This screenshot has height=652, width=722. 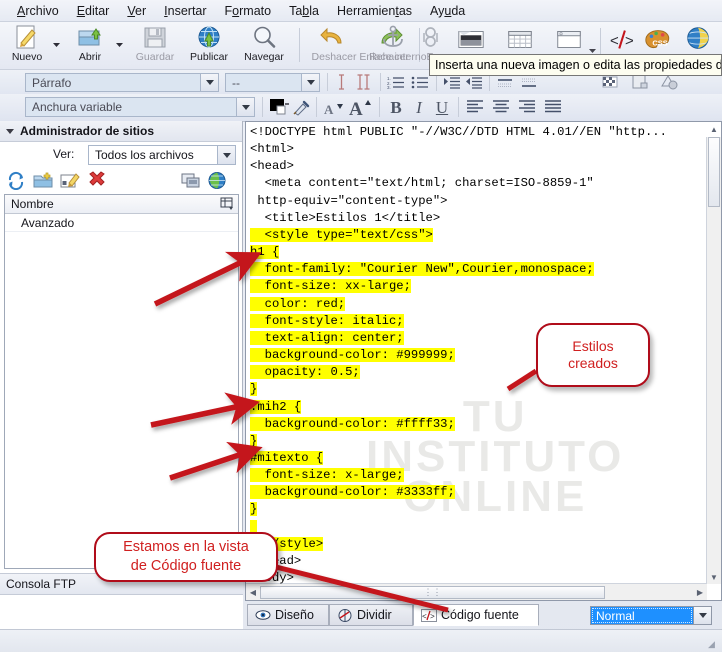 I want to click on align-left-icon, so click(x=475, y=107).